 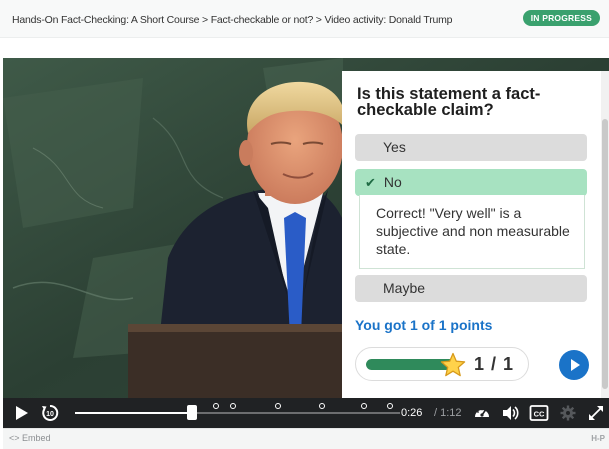 I want to click on fullscreen-icon, so click(x=596, y=413).